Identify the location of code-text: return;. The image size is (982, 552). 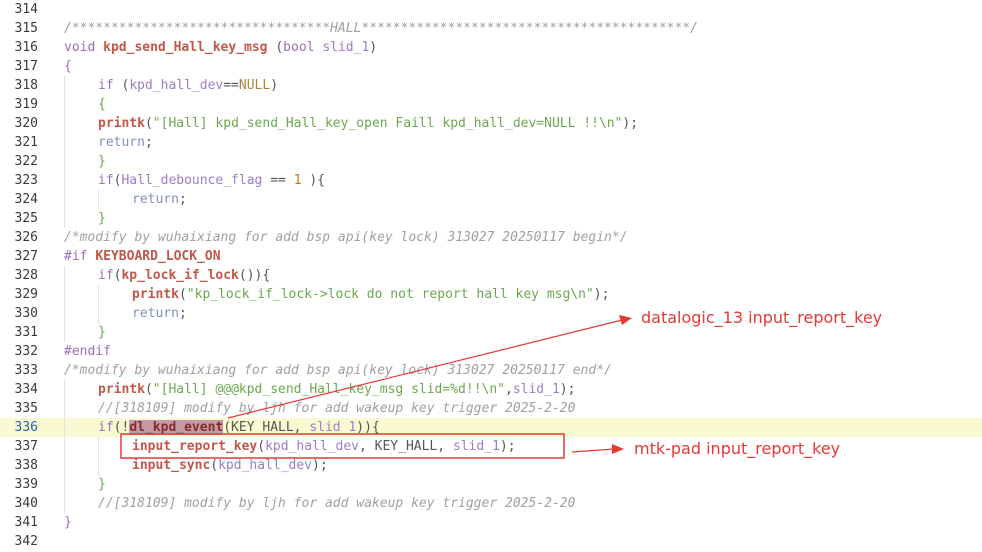
(159, 199).